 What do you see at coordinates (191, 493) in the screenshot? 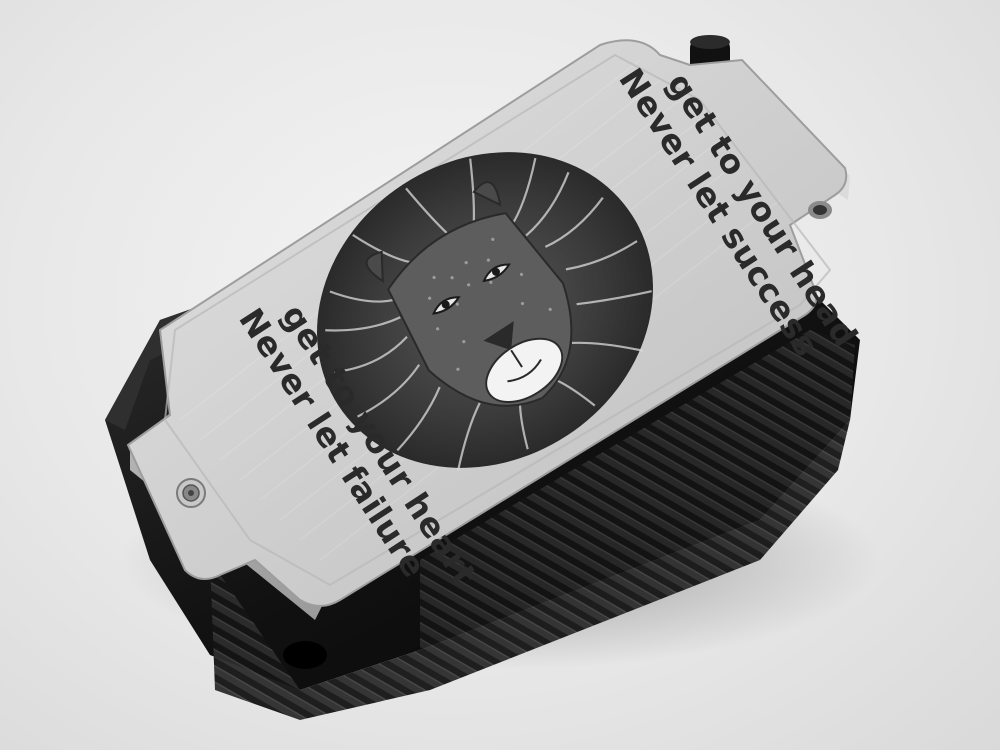
I see `screw-icon` at bounding box center [191, 493].